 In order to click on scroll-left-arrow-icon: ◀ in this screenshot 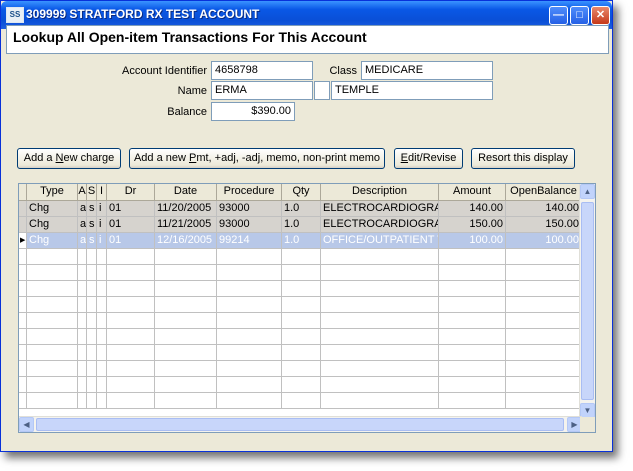, I will do `click(26, 424)`.